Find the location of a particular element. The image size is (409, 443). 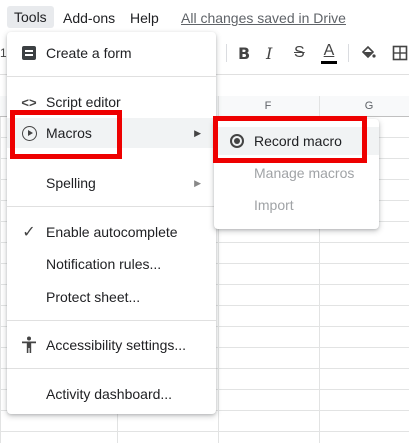

menu-item-label: Manage macros is located at coordinates (304, 173).